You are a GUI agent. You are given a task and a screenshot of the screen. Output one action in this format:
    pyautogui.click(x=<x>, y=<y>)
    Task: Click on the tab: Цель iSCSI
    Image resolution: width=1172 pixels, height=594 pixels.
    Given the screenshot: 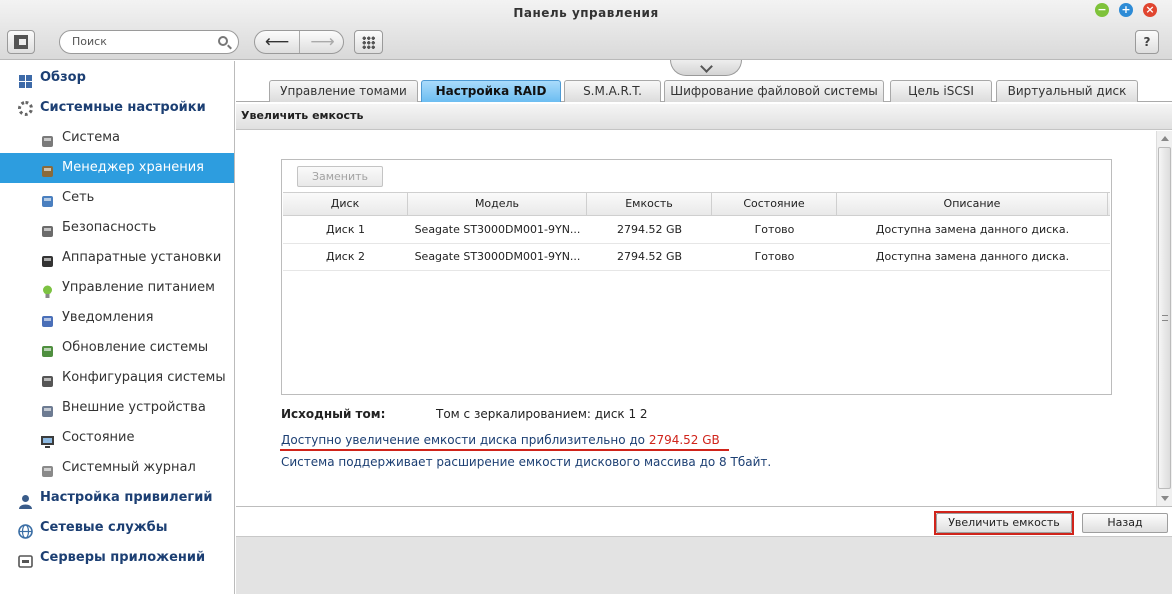 What is the action you would take?
    pyautogui.click(x=941, y=91)
    